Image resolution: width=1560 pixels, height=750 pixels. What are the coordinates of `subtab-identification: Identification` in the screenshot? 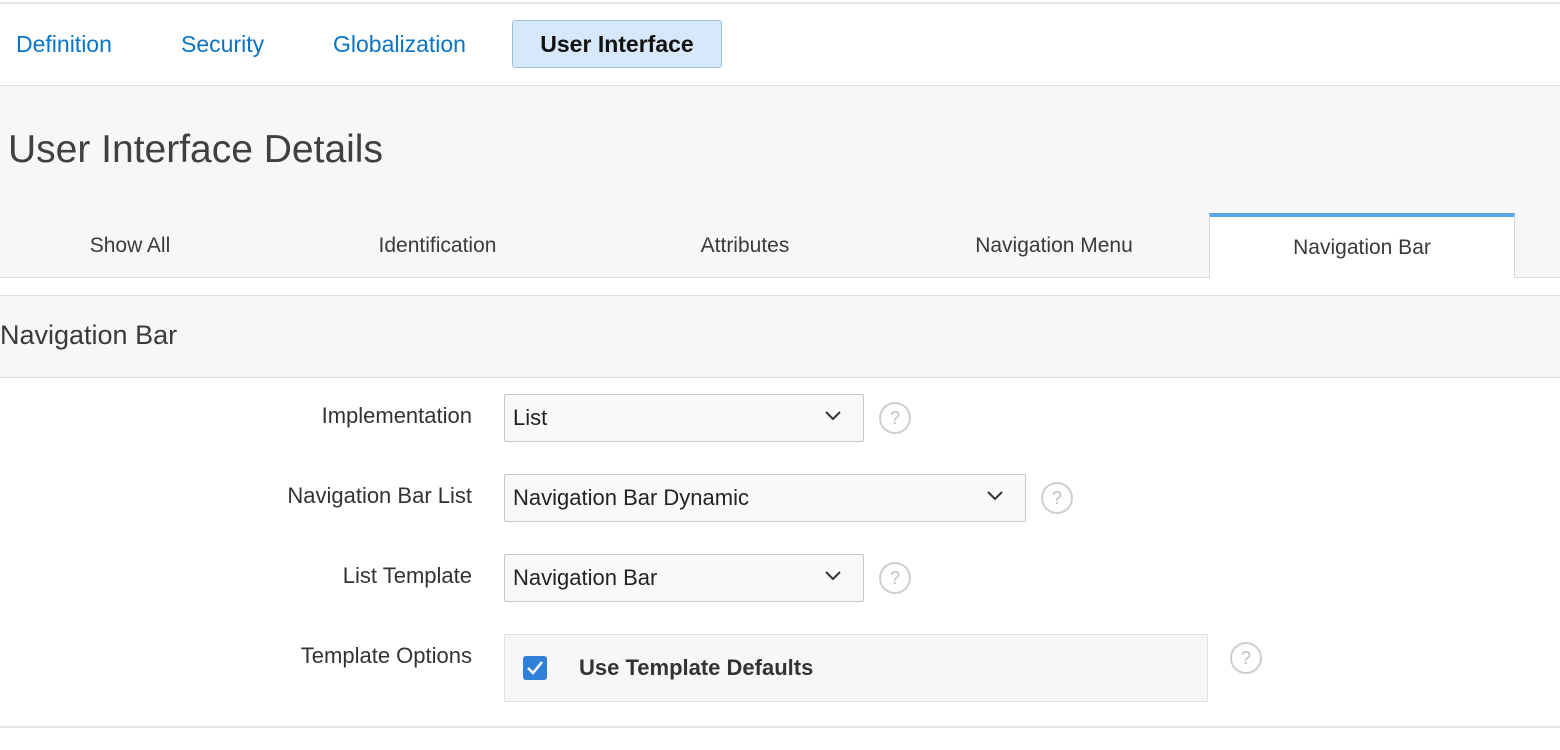 It's located at (437, 245).